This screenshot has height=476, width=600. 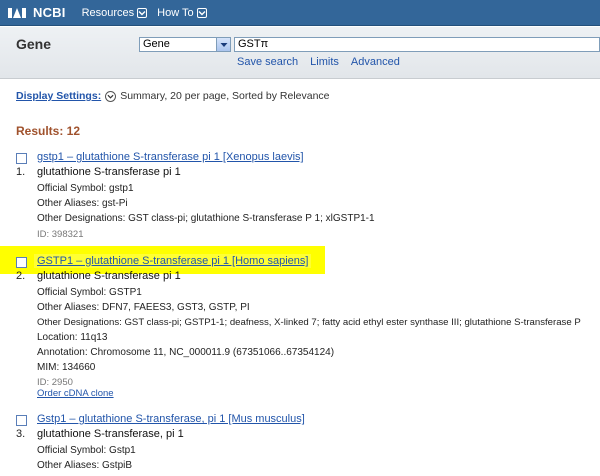 What do you see at coordinates (86, 450) in the screenshot?
I see `official-symbol: Official Symbol: Gstp1` at bounding box center [86, 450].